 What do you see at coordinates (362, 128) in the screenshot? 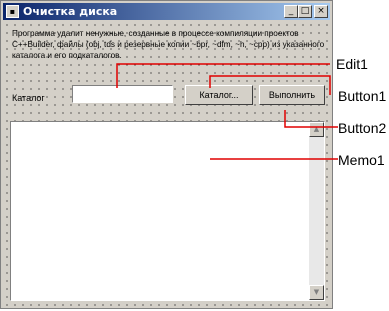
I see `button2-annotation: Button2` at bounding box center [362, 128].